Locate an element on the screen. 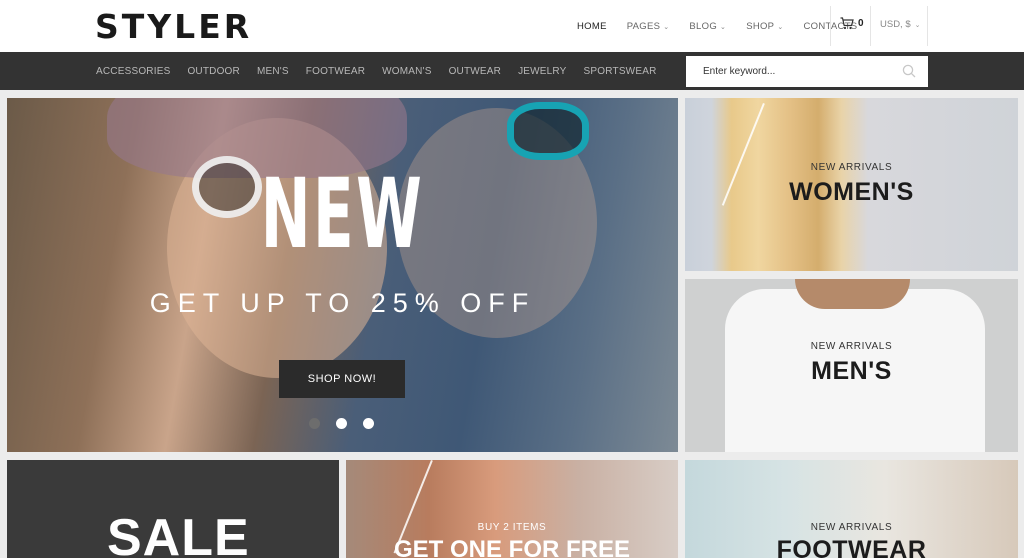 The height and width of the screenshot is (558, 1024). womens-tile-title: WOMEN'S is located at coordinates (851, 192).